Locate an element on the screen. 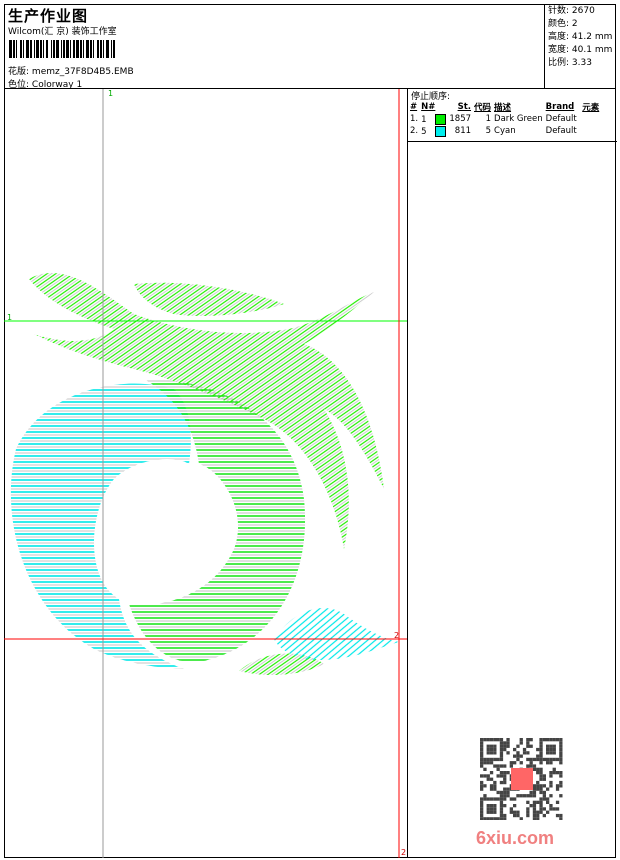  color-swatch-green is located at coordinates (440, 119).